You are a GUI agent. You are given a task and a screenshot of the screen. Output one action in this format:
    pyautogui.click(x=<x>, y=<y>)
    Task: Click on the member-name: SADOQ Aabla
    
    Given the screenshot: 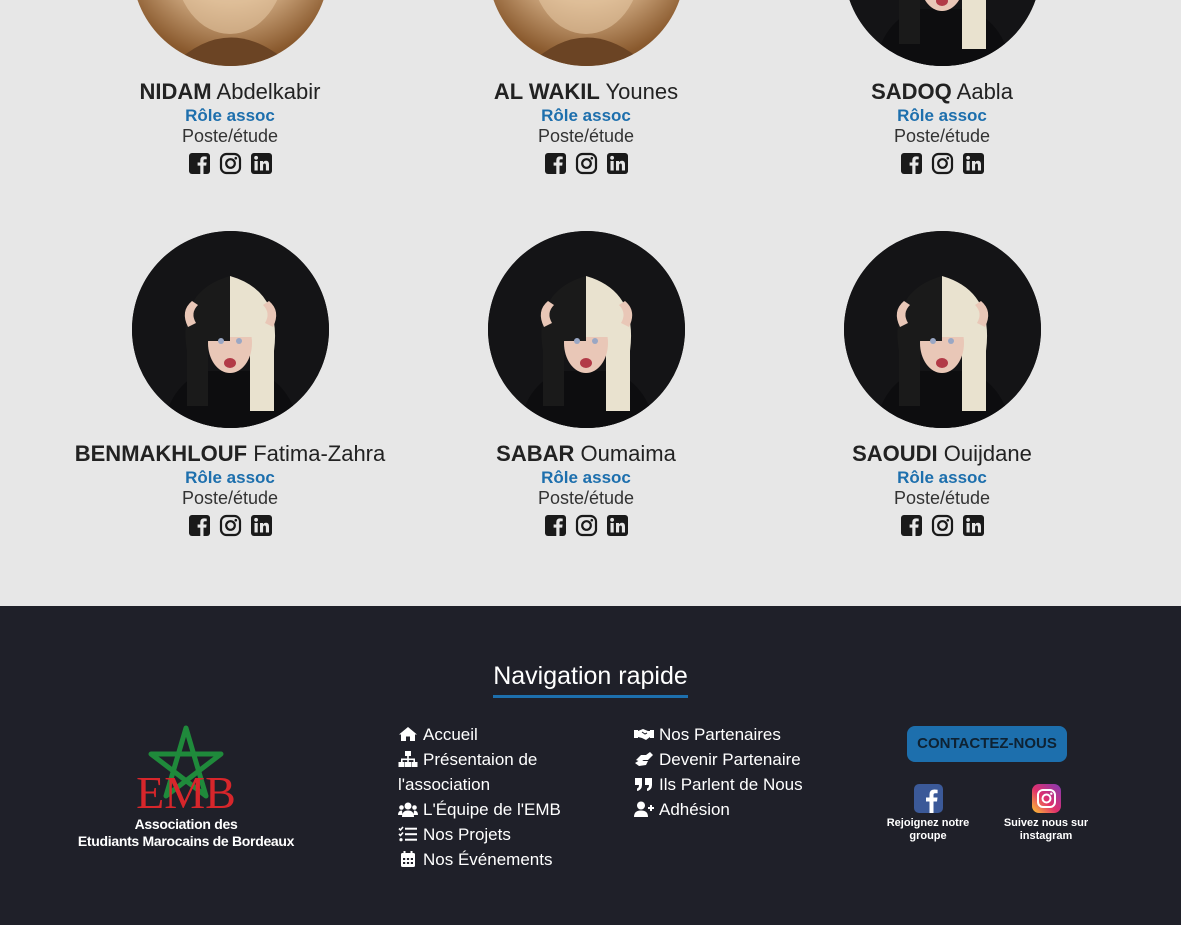 What is the action you would take?
    pyautogui.click(x=942, y=92)
    